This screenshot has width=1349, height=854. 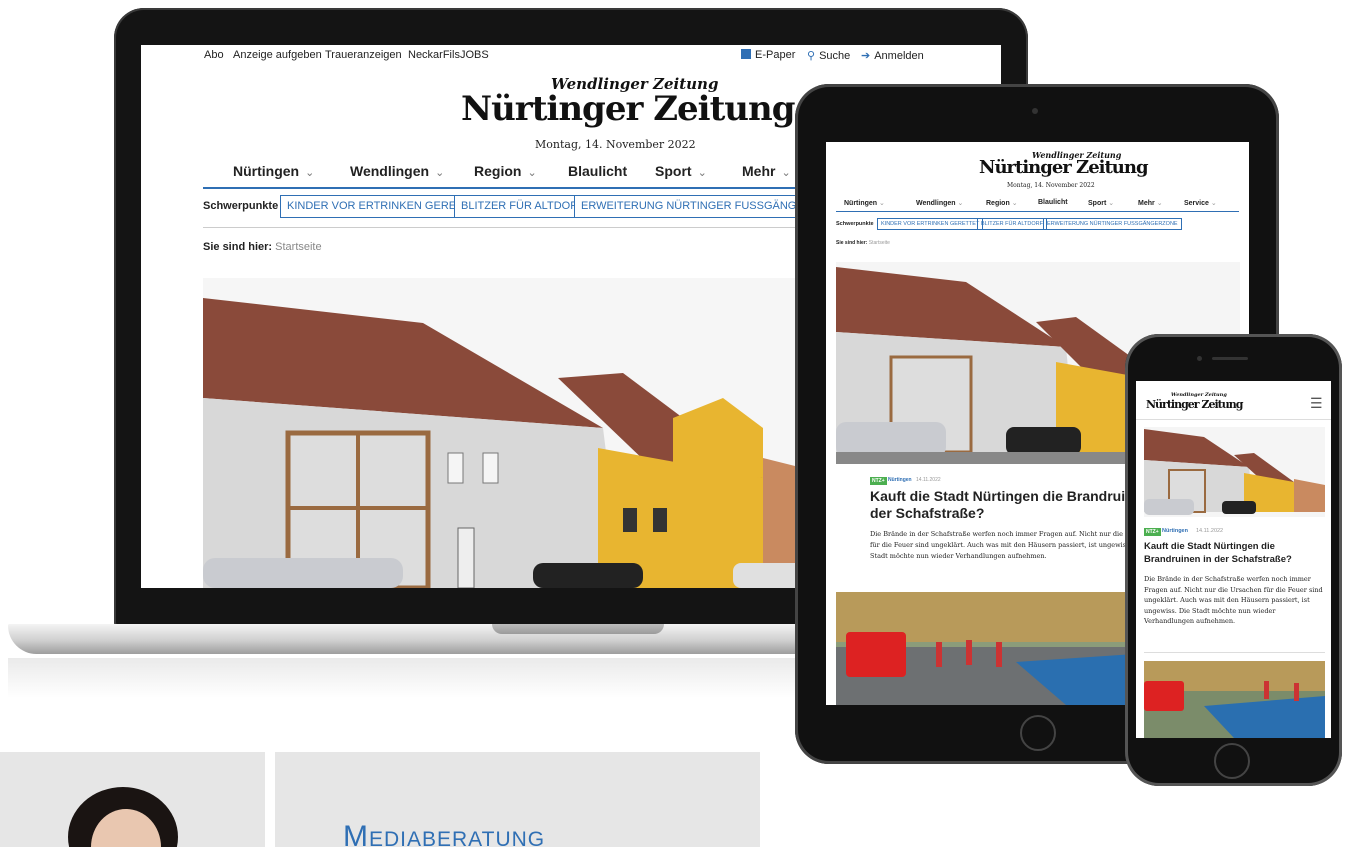 What do you see at coordinates (298, 247) in the screenshot?
I see `breadcrumb-current: Startseite` at bounding box center [298, 247].